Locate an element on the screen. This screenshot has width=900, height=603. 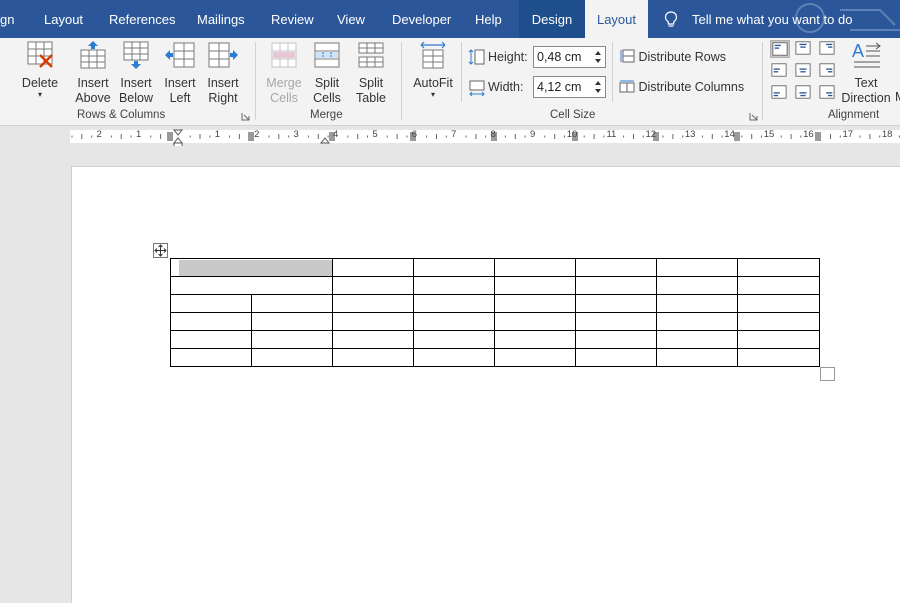
align-bottom-center-button is located at coordinates (804, 93).